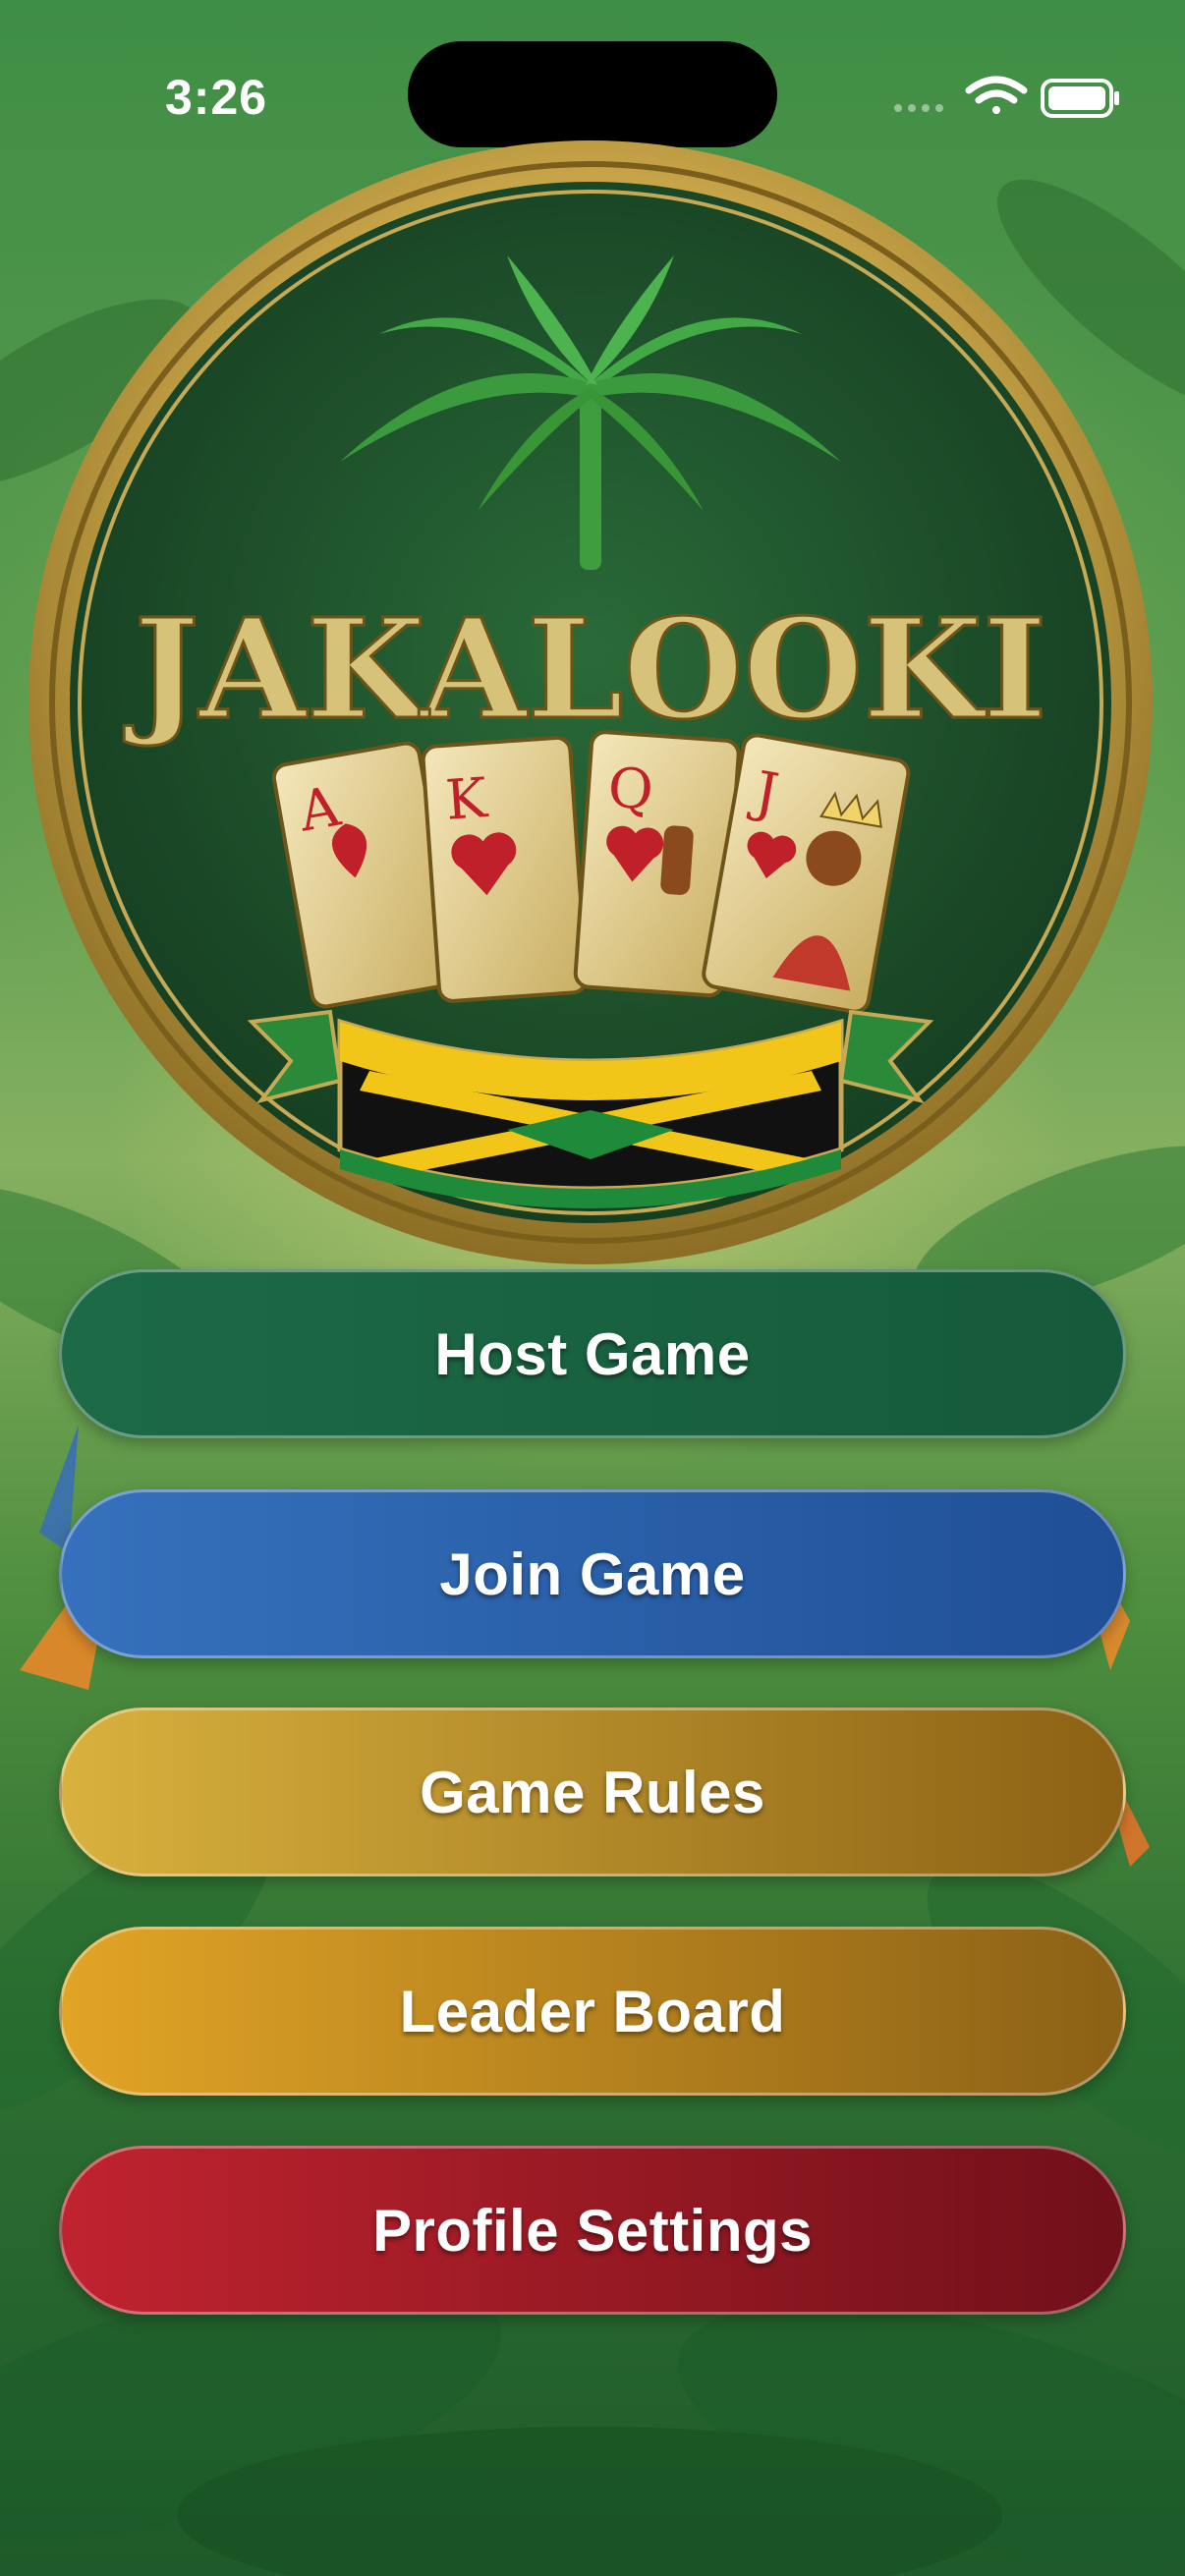 The height and width of the screenshot is (2576, 1185). I want to click on profile-settings-button: Profile Settings, so click(592, 2230).